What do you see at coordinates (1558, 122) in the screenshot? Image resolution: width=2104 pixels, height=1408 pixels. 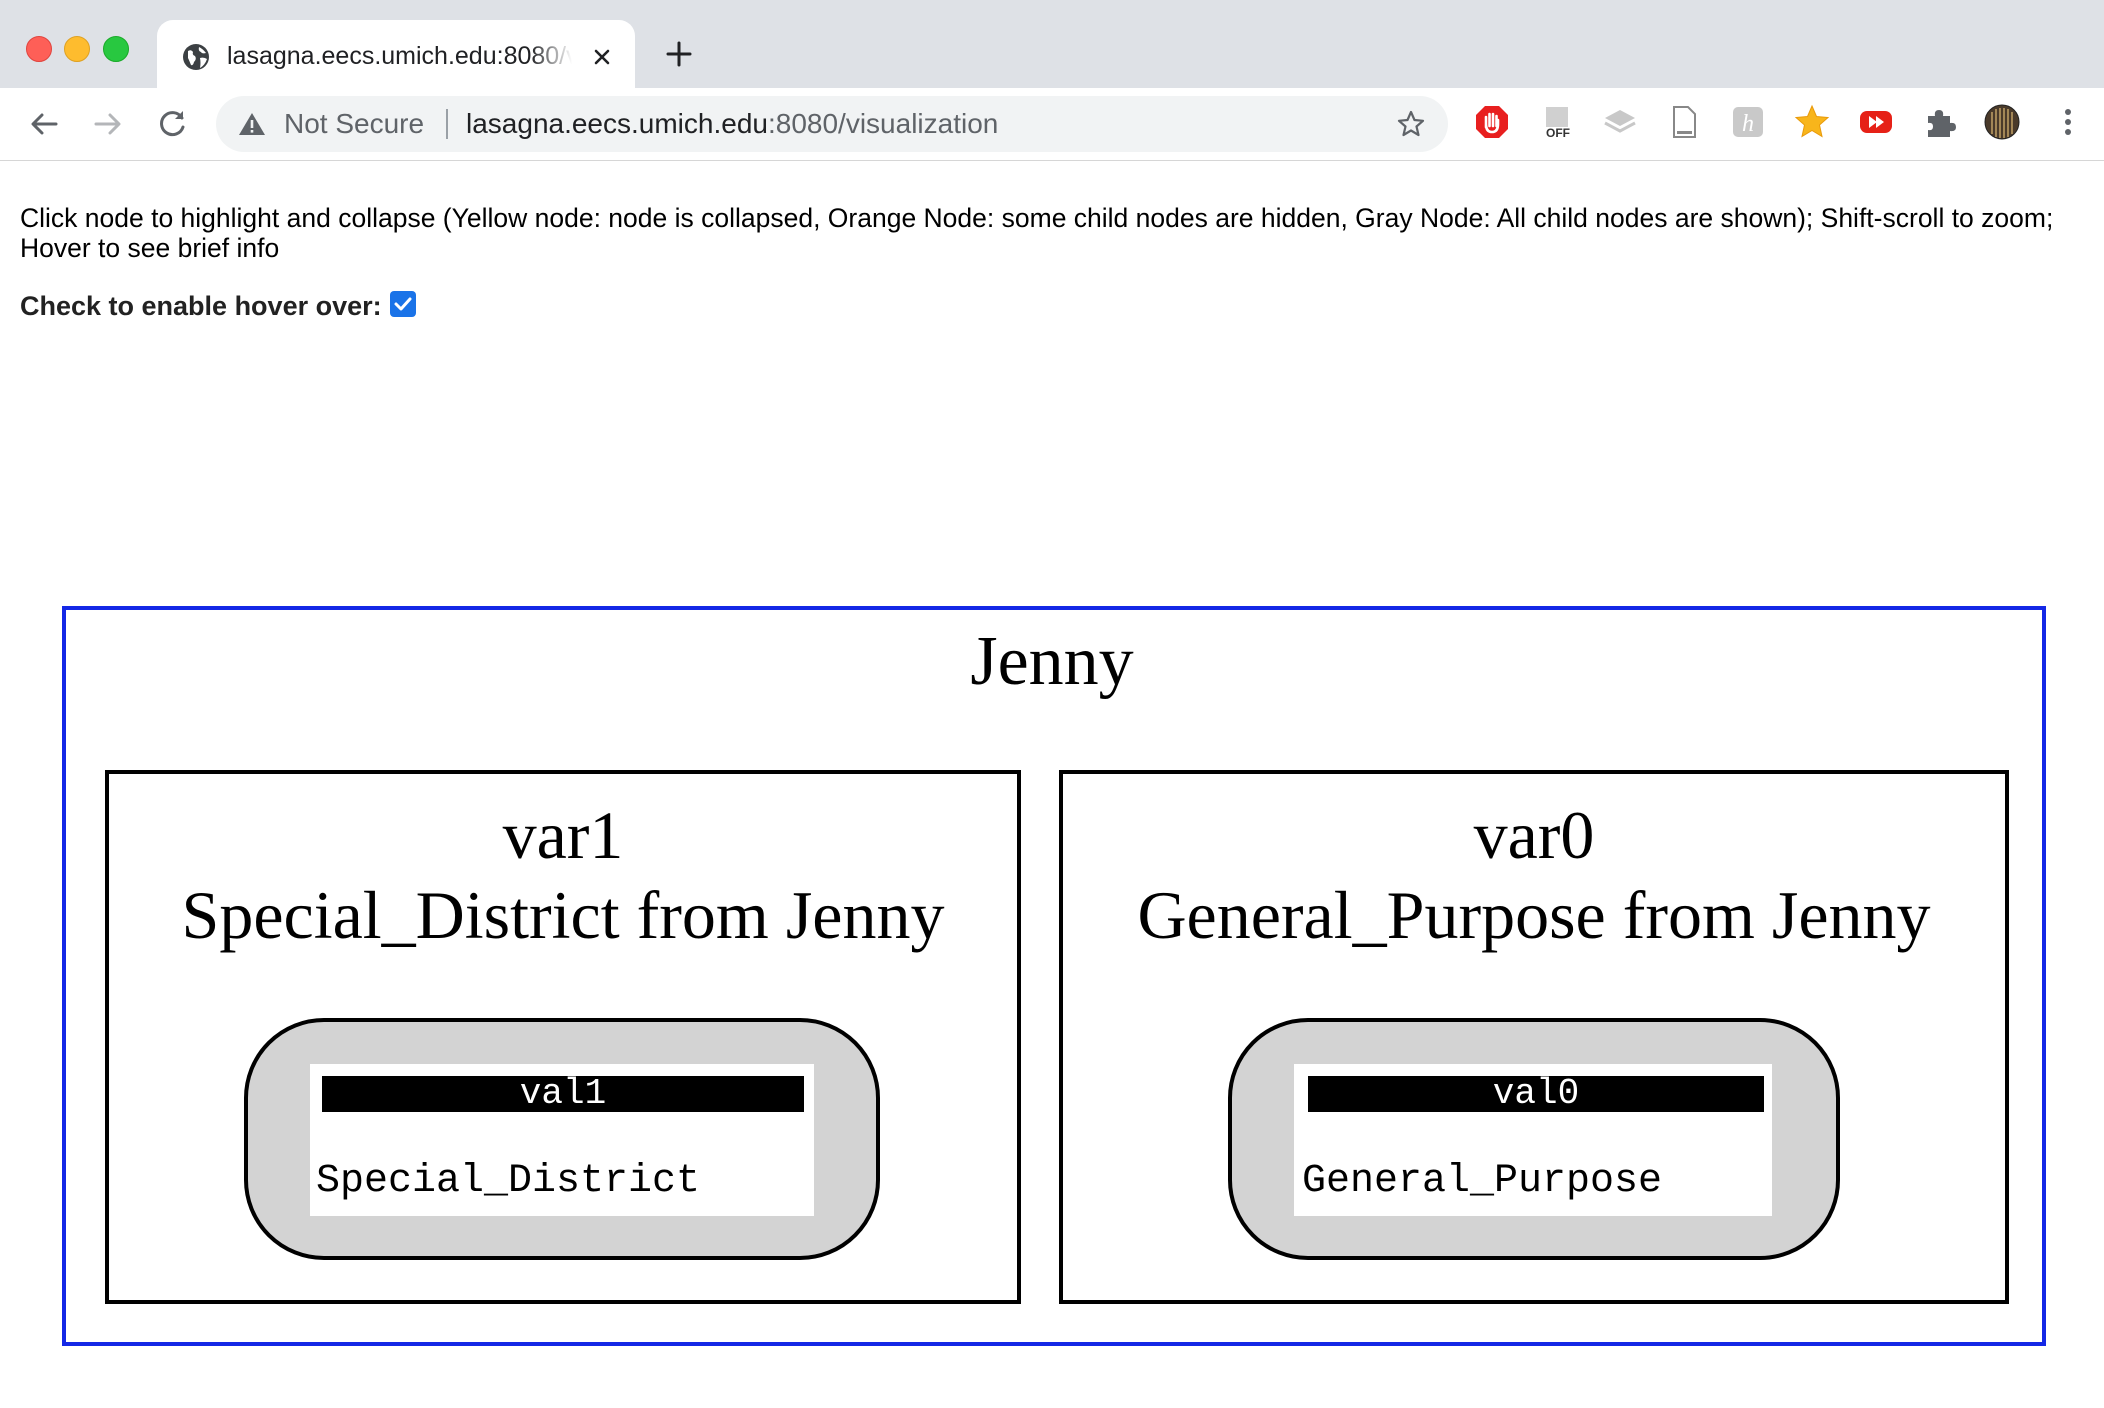 I see `off-toggle-icon: OFF` at bounding box center [1558, 122].